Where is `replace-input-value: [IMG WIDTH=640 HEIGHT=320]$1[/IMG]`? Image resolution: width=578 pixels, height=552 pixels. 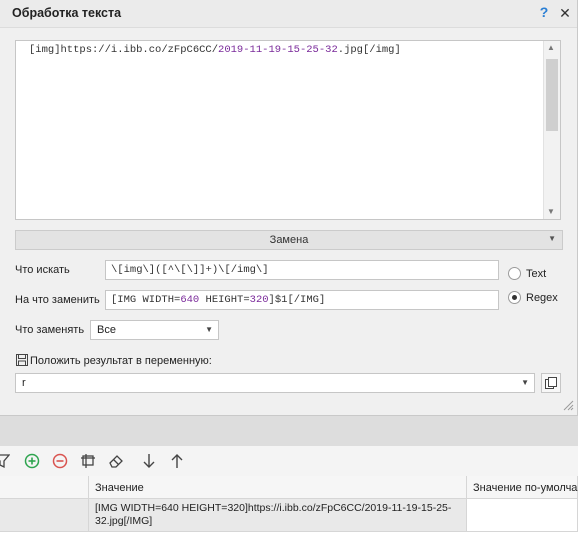
replace-input-value: [IMG WIDTH=640 HEIGHT=320]$1[/IMG] is located at coordinates (218, 300).